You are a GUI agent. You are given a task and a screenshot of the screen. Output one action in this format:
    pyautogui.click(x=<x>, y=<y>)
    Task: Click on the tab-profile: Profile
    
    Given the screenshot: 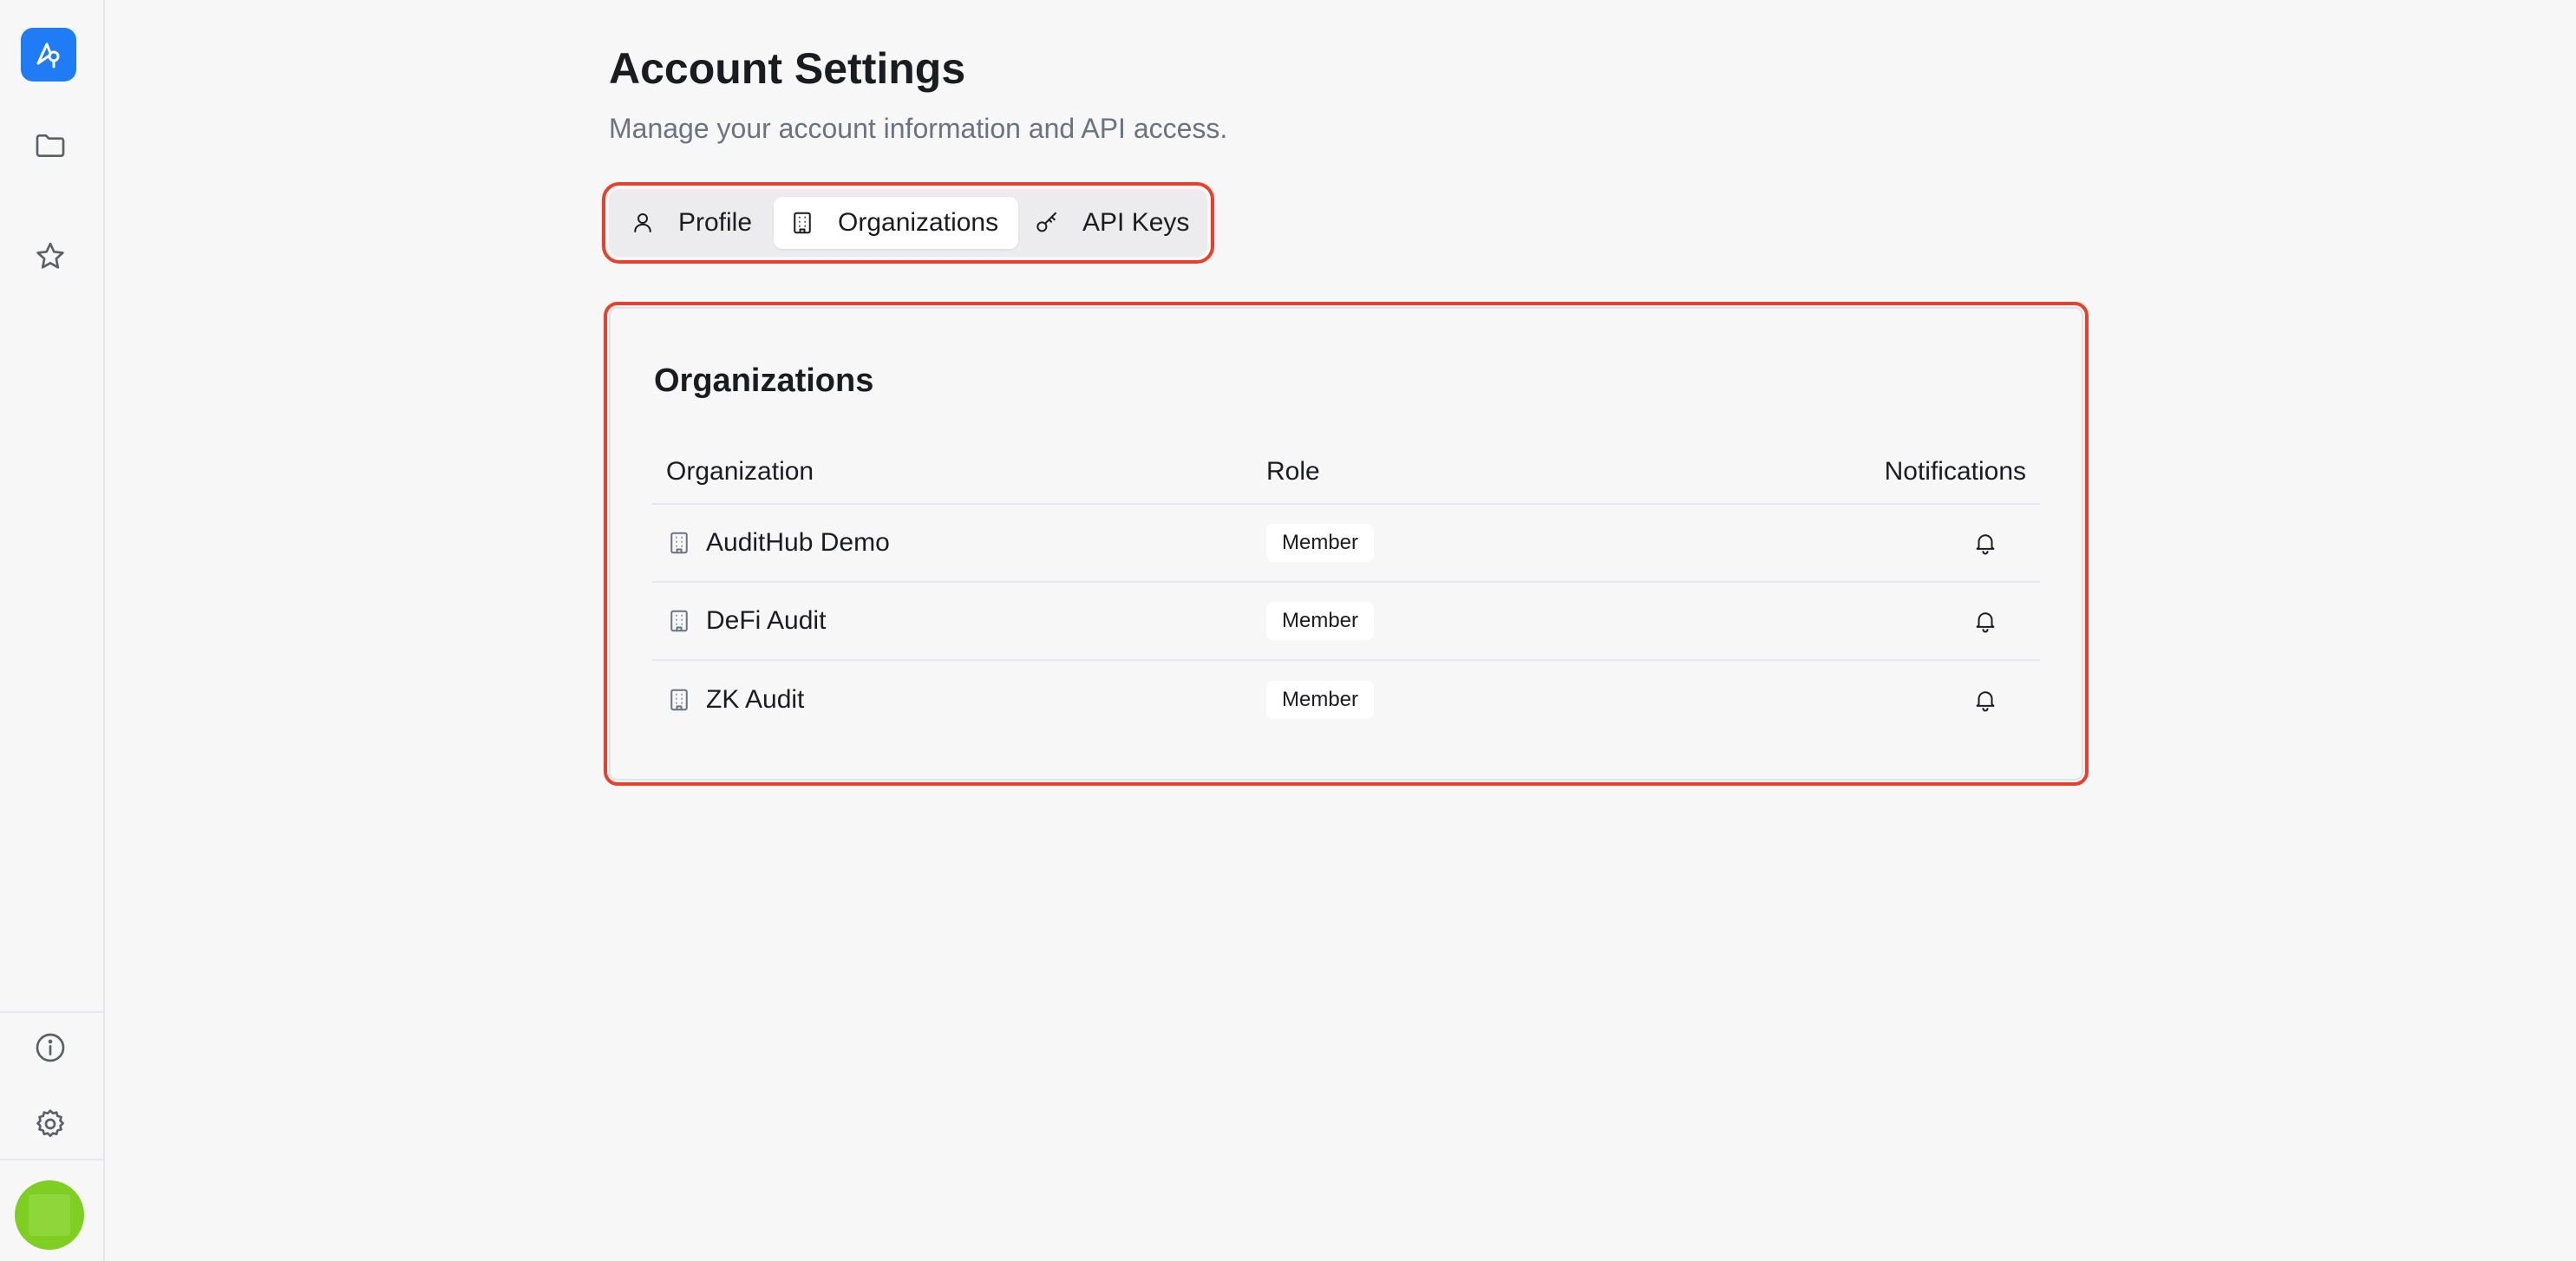 What is the action you would take?
    pyautogui.click(x=694, y=223)
    